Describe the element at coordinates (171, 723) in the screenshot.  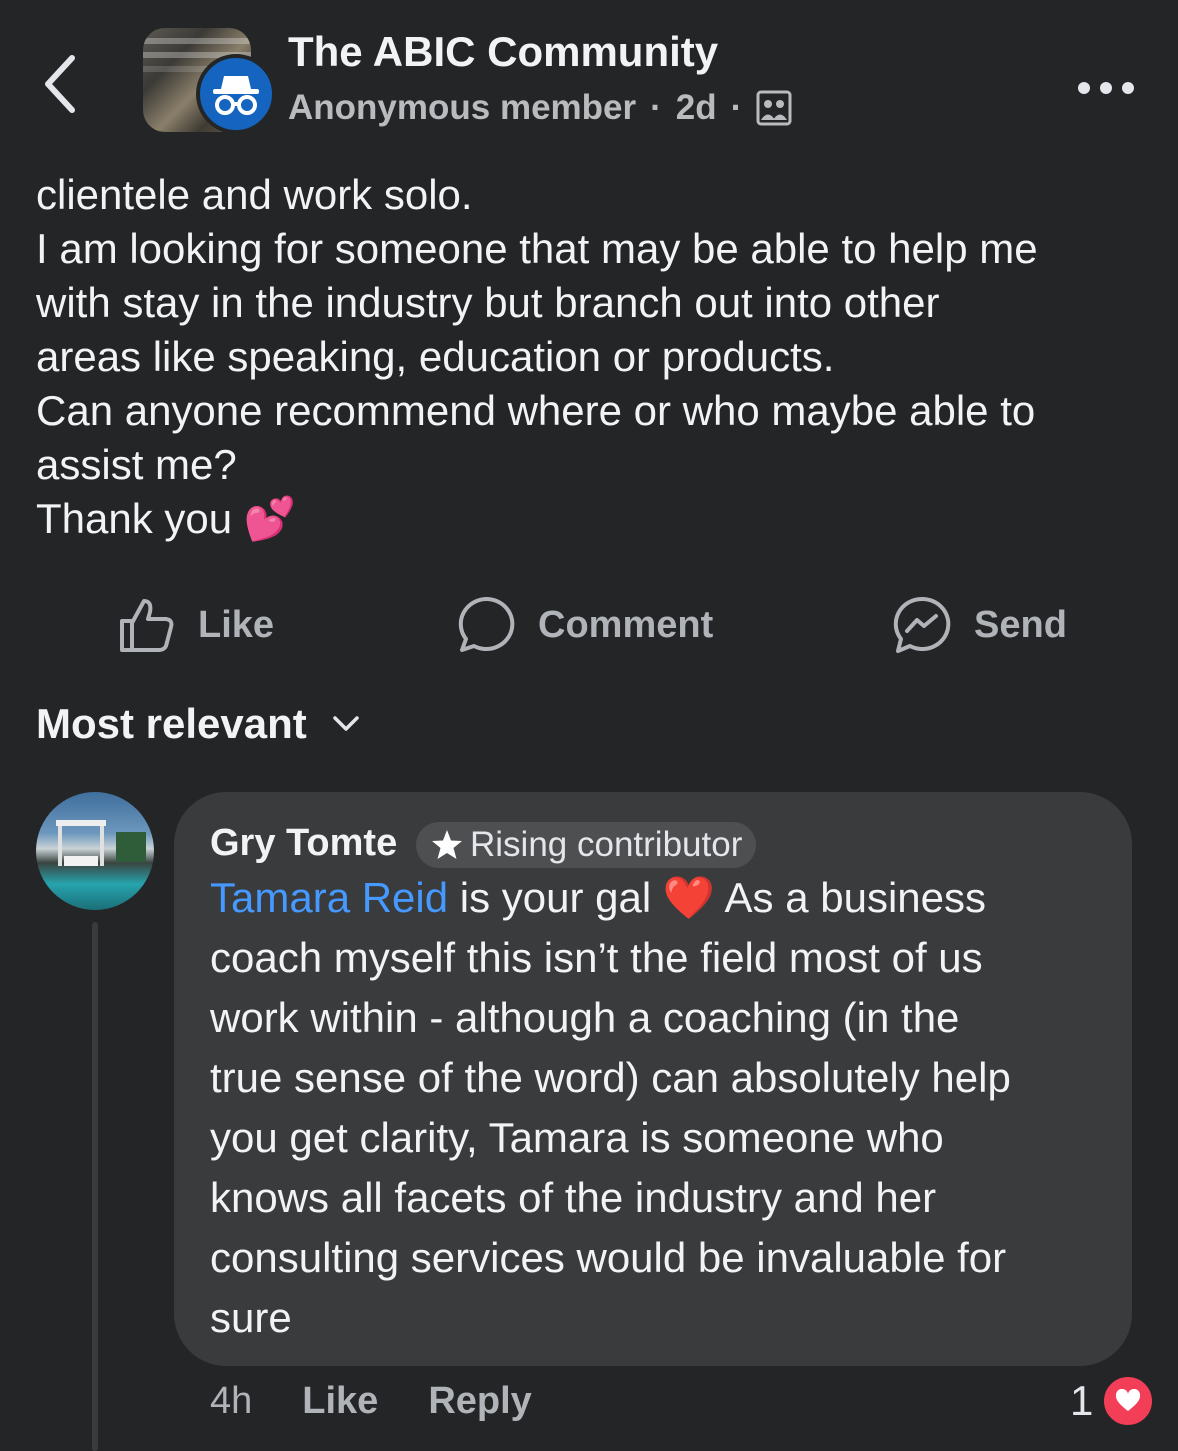
I see `sort-label: Most relevant` at that location.